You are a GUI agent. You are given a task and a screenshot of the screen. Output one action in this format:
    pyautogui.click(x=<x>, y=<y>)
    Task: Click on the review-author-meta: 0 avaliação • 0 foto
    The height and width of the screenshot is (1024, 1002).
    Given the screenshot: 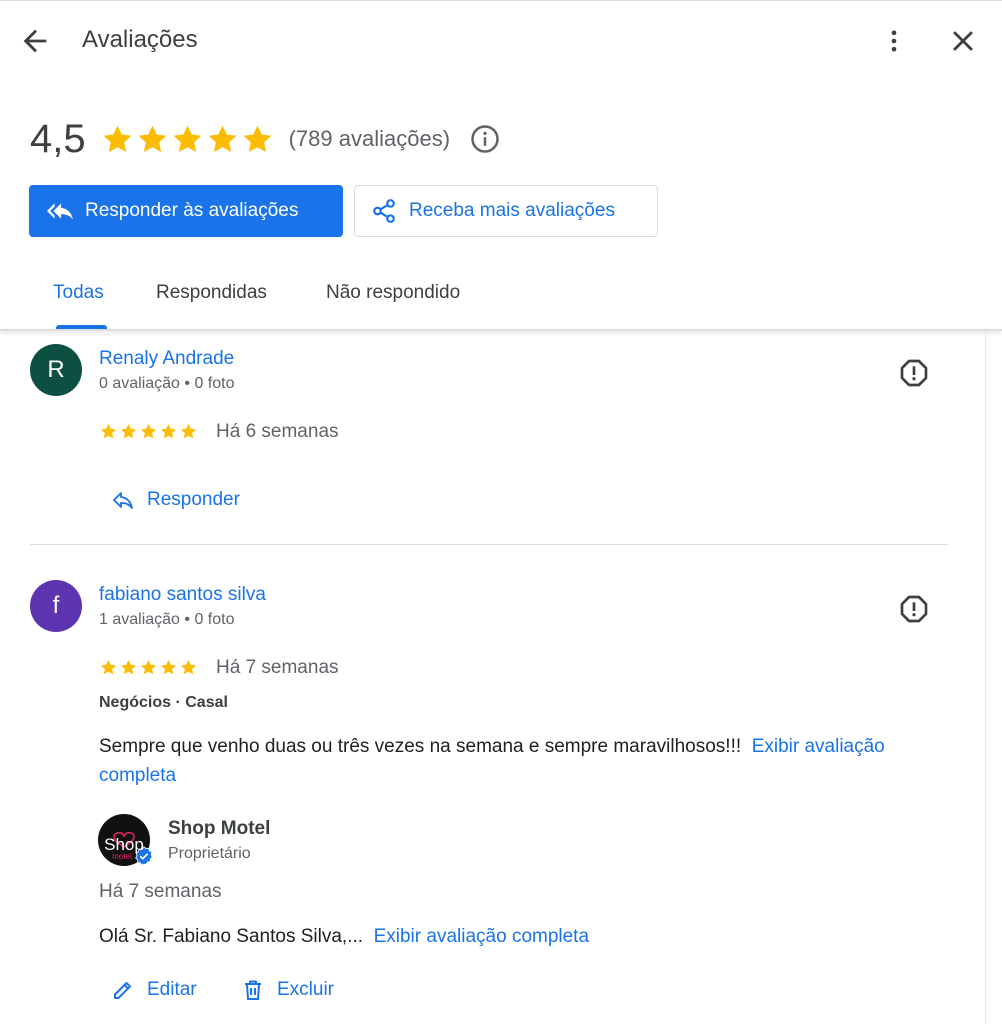 What is the action you would take?
    pyautogui.click(x=167, y=383)
    